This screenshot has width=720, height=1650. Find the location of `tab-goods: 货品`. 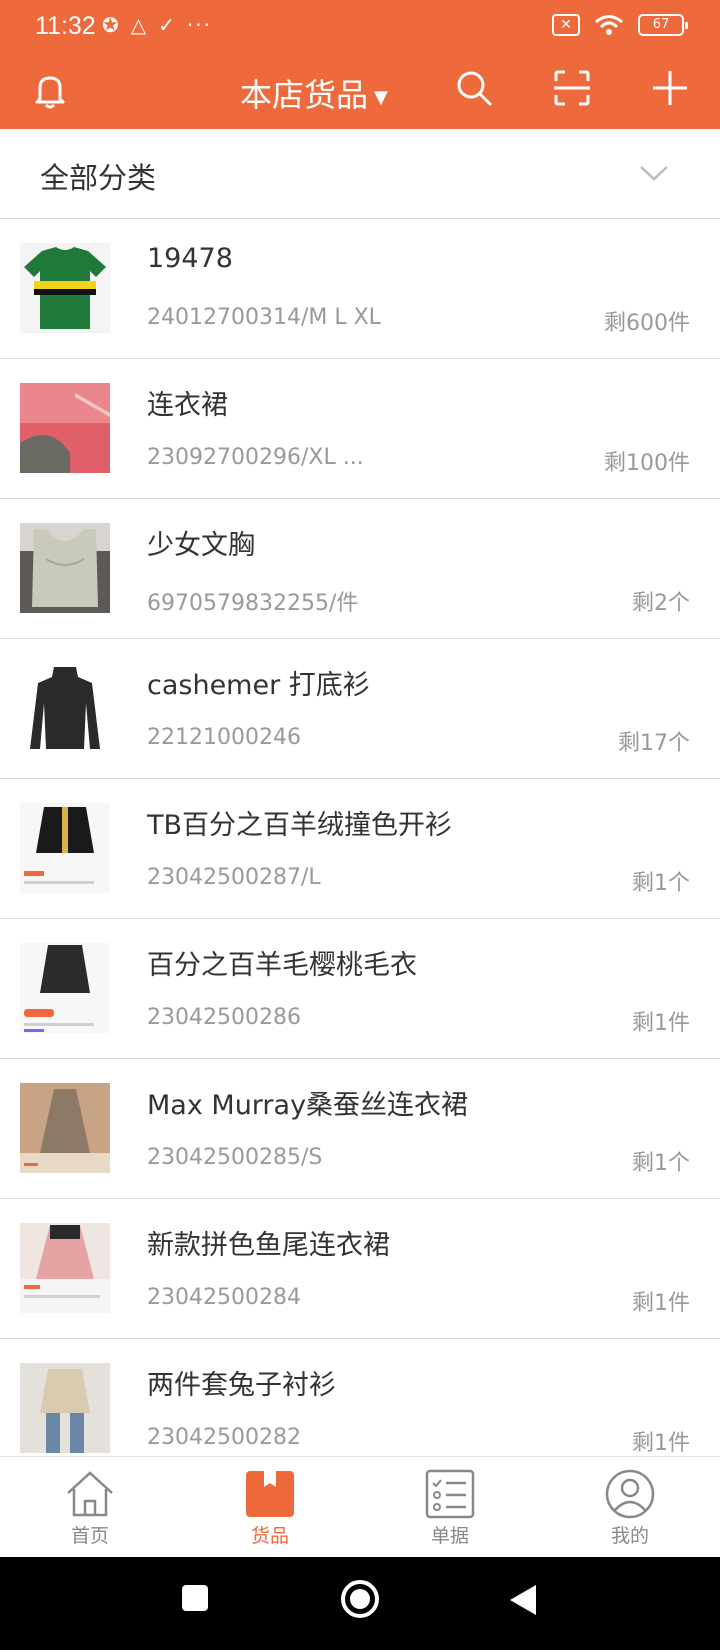

tab-goods: 货品 is located at coordinates (270, 1508).